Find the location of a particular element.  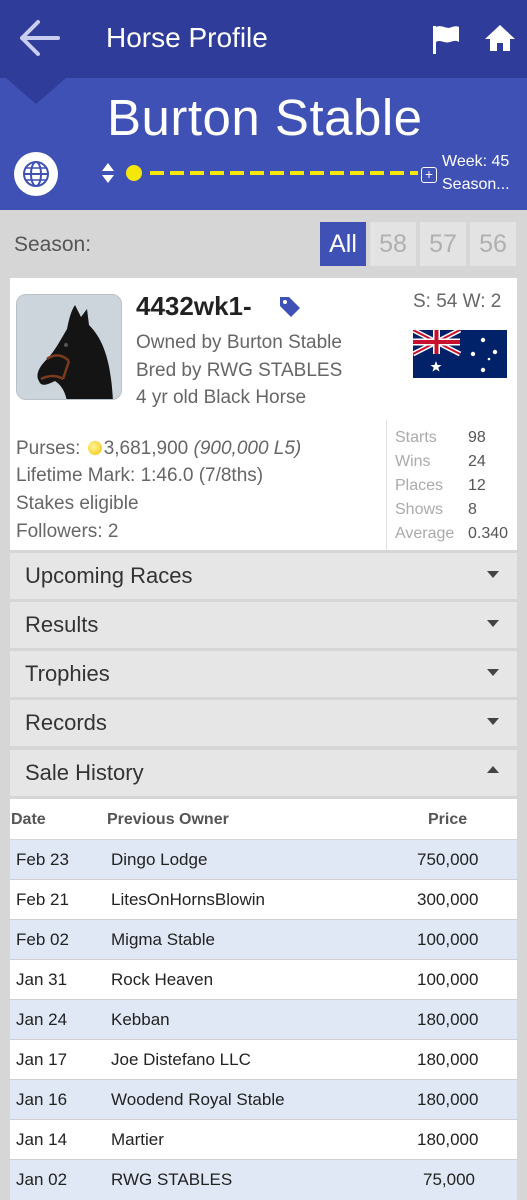

stat-value-average: 0.340 is located at coordinates (488, 533).